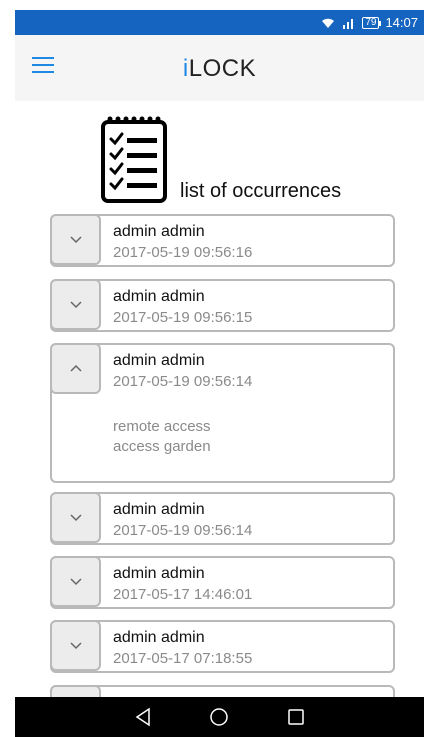 Image resolution: width=431 pixels, height=737 pixels. I want to click on status-time: 14:07, so click(401, 22).